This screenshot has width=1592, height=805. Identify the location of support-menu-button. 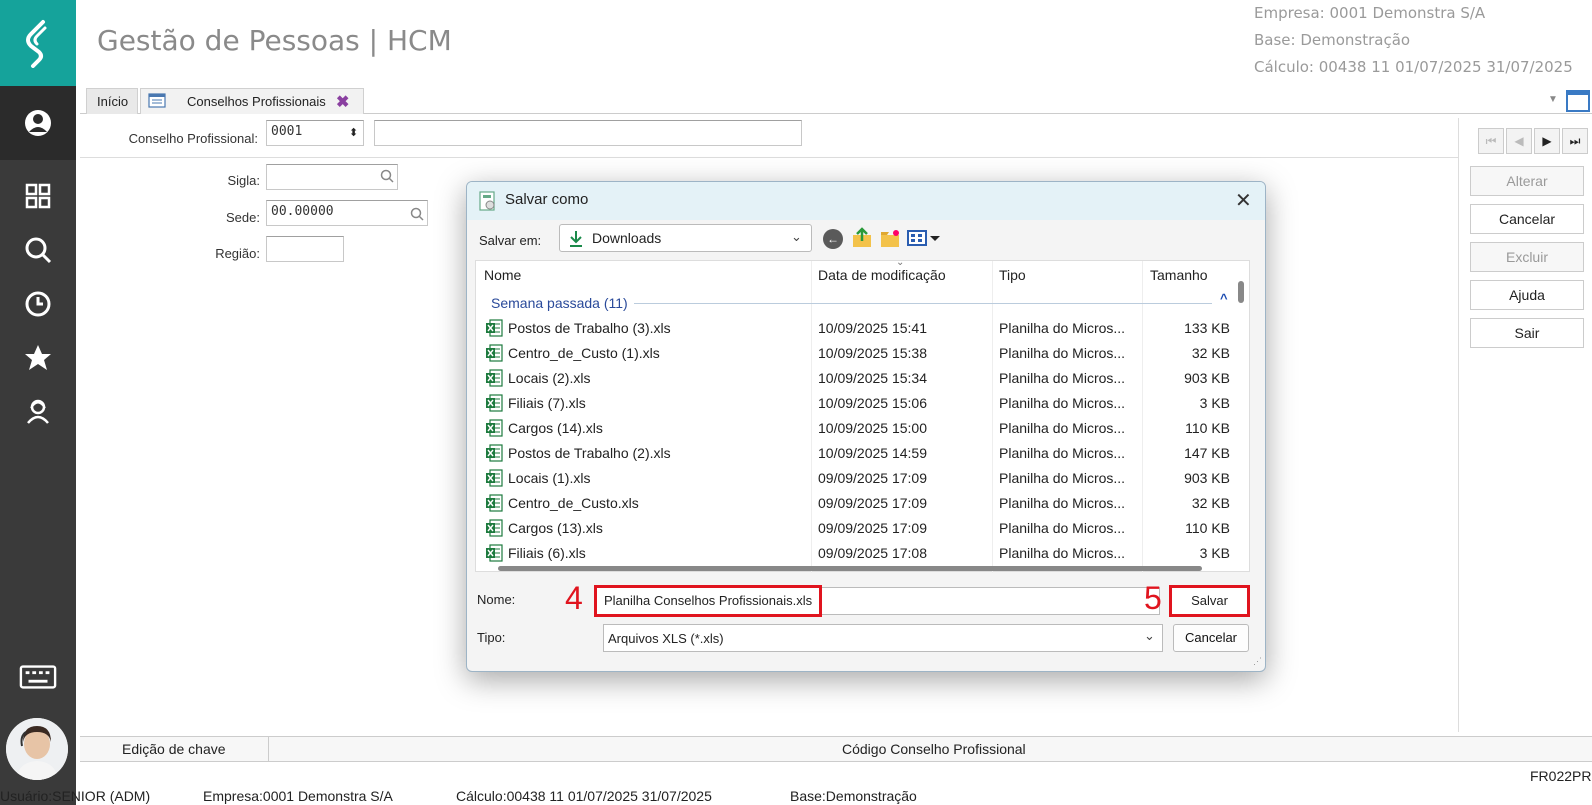
(38, 412).